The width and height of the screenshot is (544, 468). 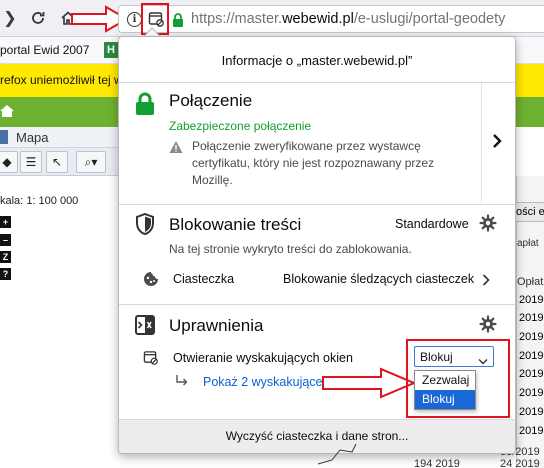 What do you see at coordinates (530, 282) in the screenshot?
I see `bg-col-header: Opłat` at bounding box center [530, 282].